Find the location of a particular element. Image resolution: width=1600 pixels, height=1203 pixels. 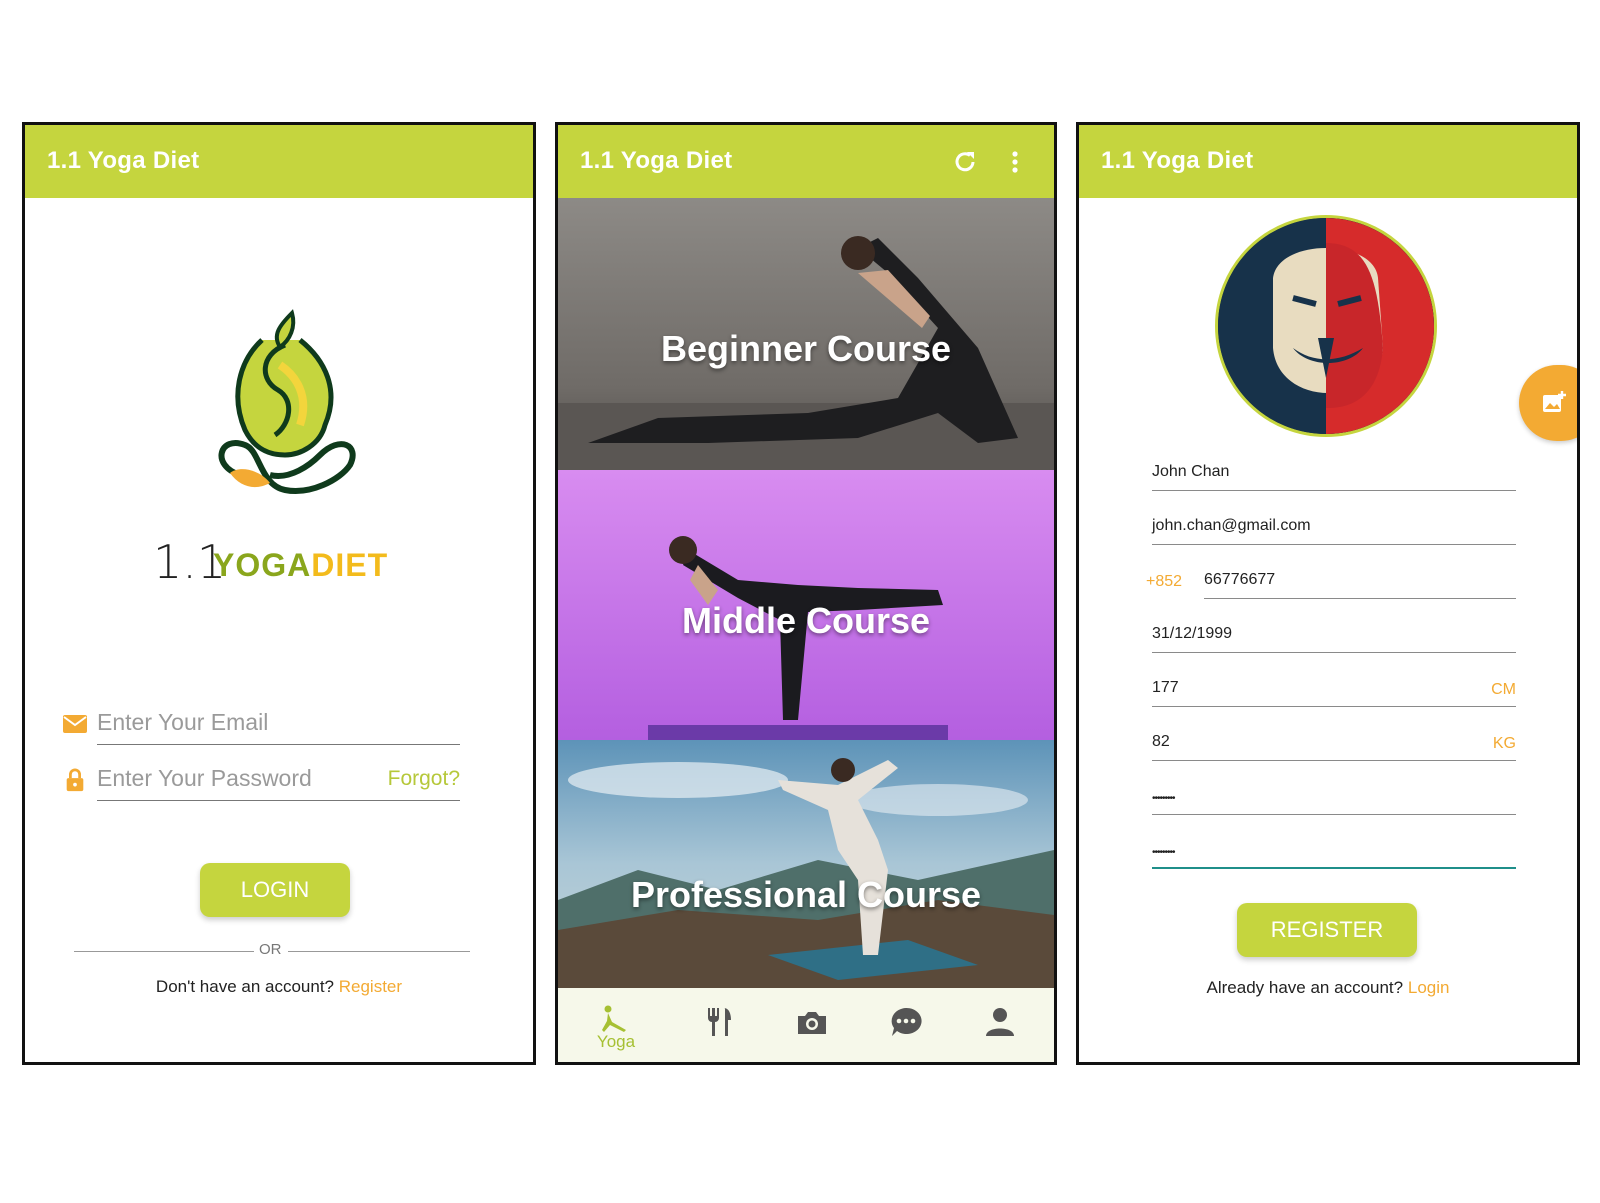

add-photo-button is located at coordinates (1548, 403).